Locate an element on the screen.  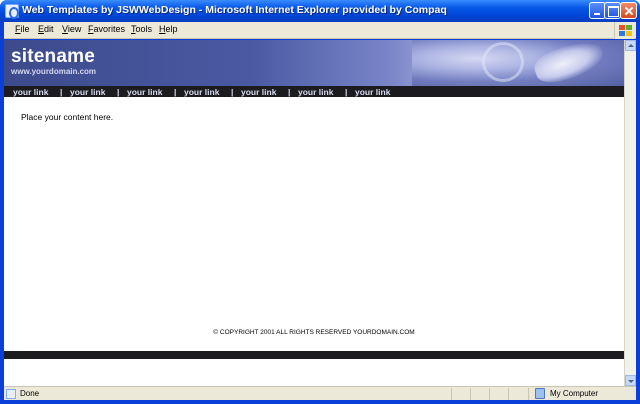
window-bottom-border is located at coordinates (320, 402).